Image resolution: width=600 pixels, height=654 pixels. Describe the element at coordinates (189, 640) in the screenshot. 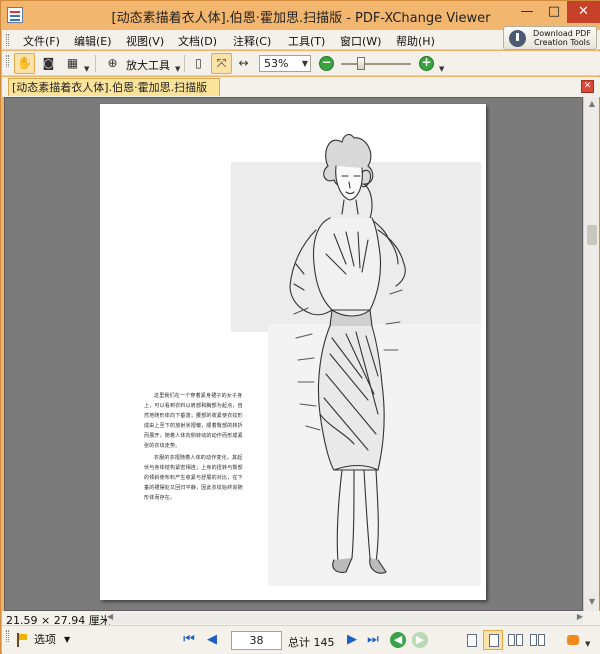

I see `first-page-button: ⏮` at that location.